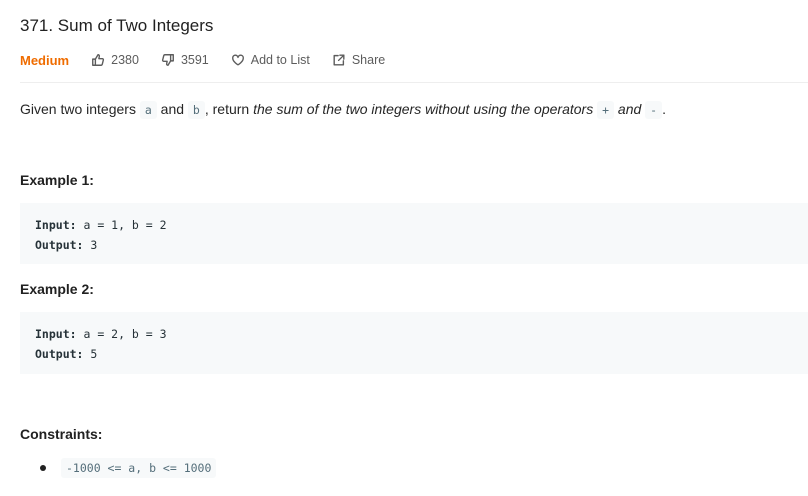 The image size is (808, 496). I want to click on inline-code-b: b, so click(196, 110).